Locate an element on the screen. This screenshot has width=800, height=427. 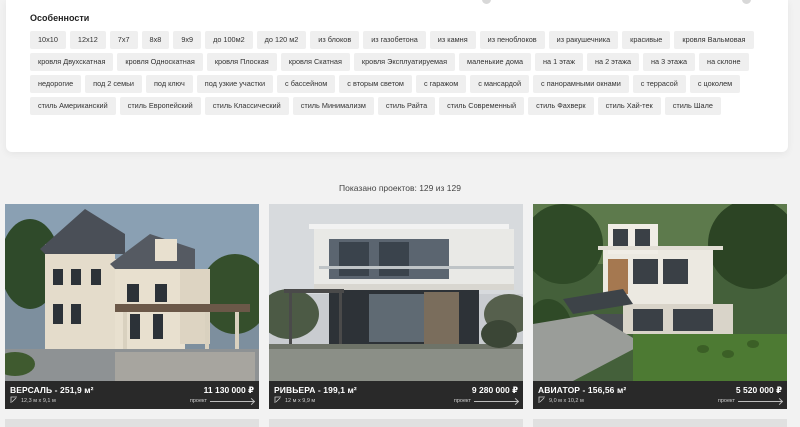
filter-tag: на склоне is located at coordinates (724, 62).